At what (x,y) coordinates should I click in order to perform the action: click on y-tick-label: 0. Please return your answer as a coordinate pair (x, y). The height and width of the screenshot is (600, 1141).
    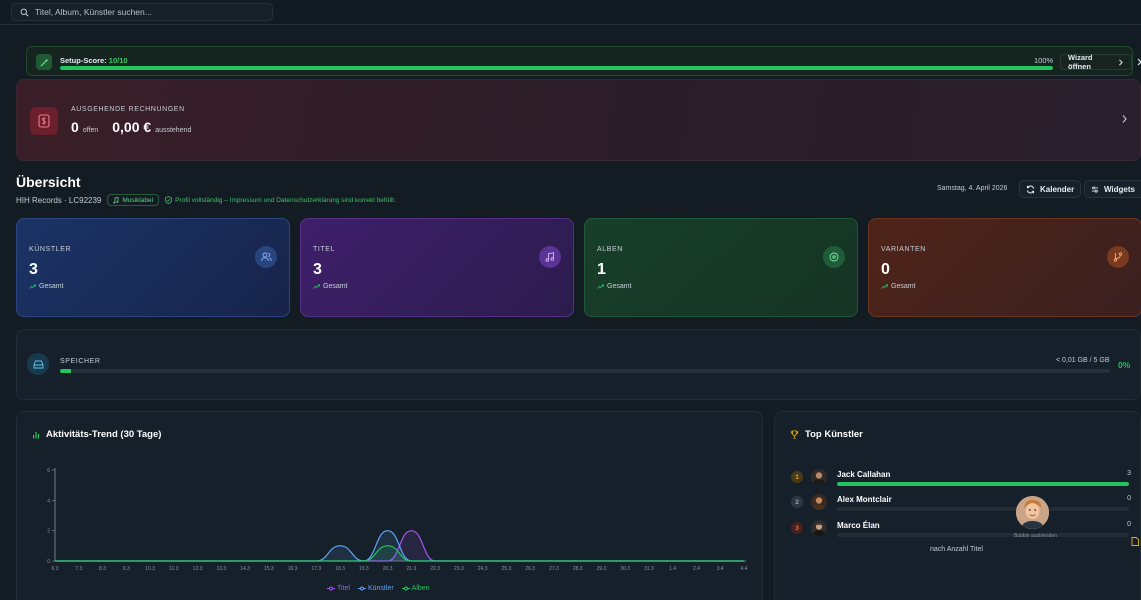
    Looking at the image, I should click on (48, 562).